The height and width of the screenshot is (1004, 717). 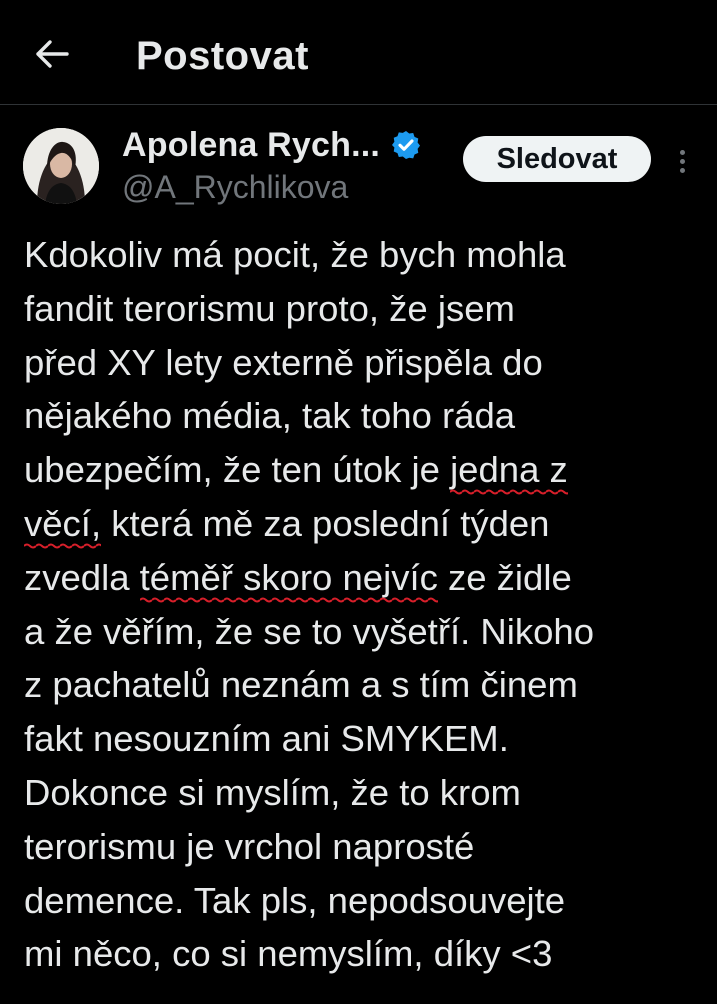 What do you see at coordinates (270, 416) in the screenshot?
I see `tweet-line: nějakého média, tak toho ráda` at bounding box center [270, 416].